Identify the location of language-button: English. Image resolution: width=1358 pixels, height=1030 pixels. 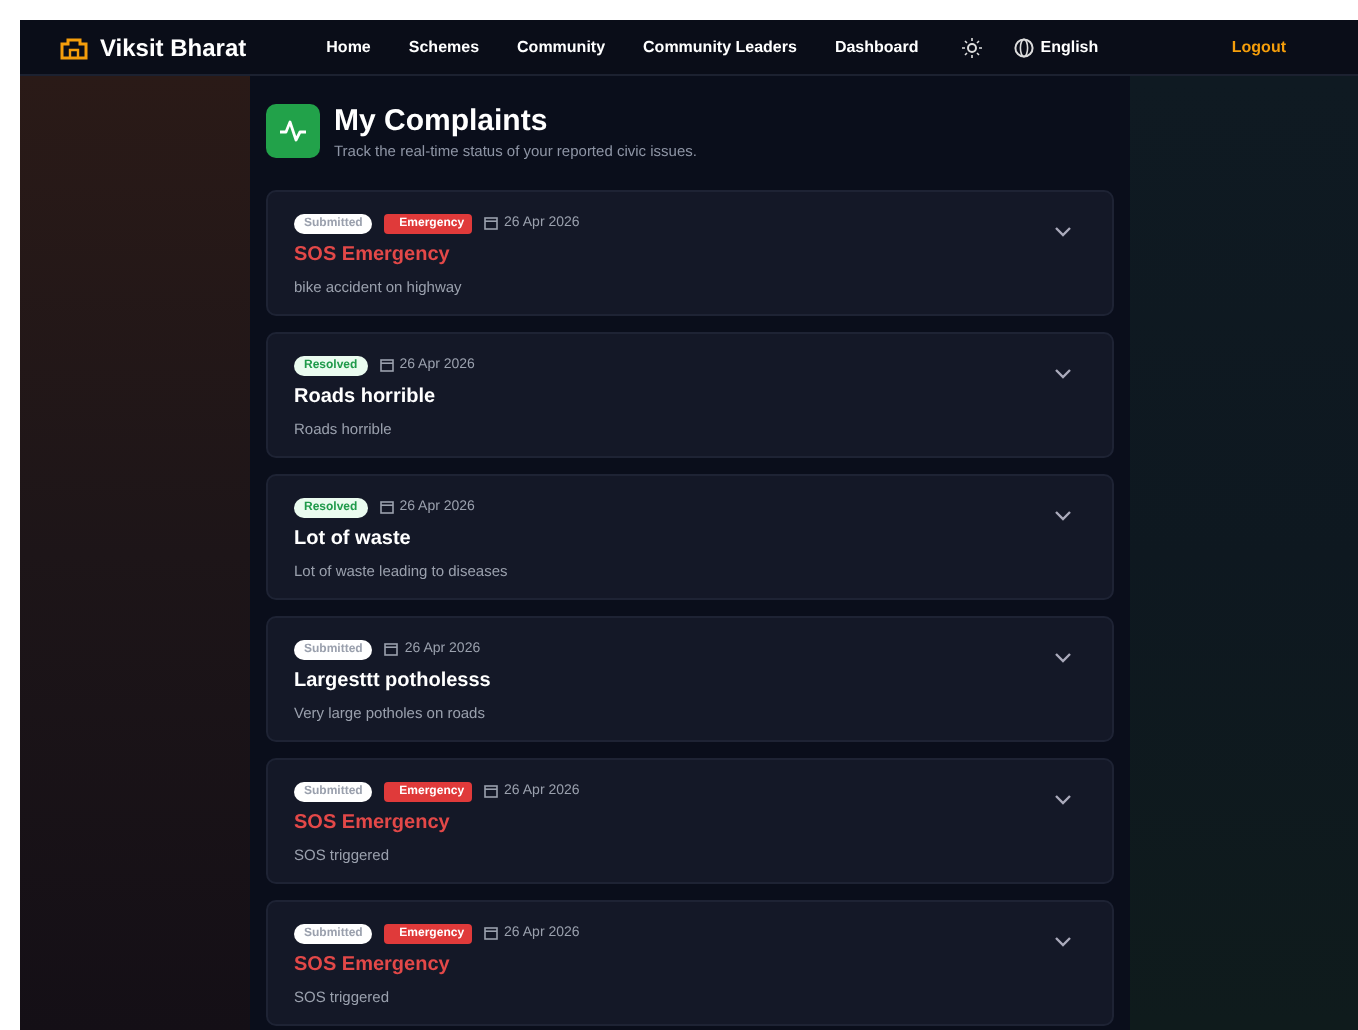
(1056, 47).